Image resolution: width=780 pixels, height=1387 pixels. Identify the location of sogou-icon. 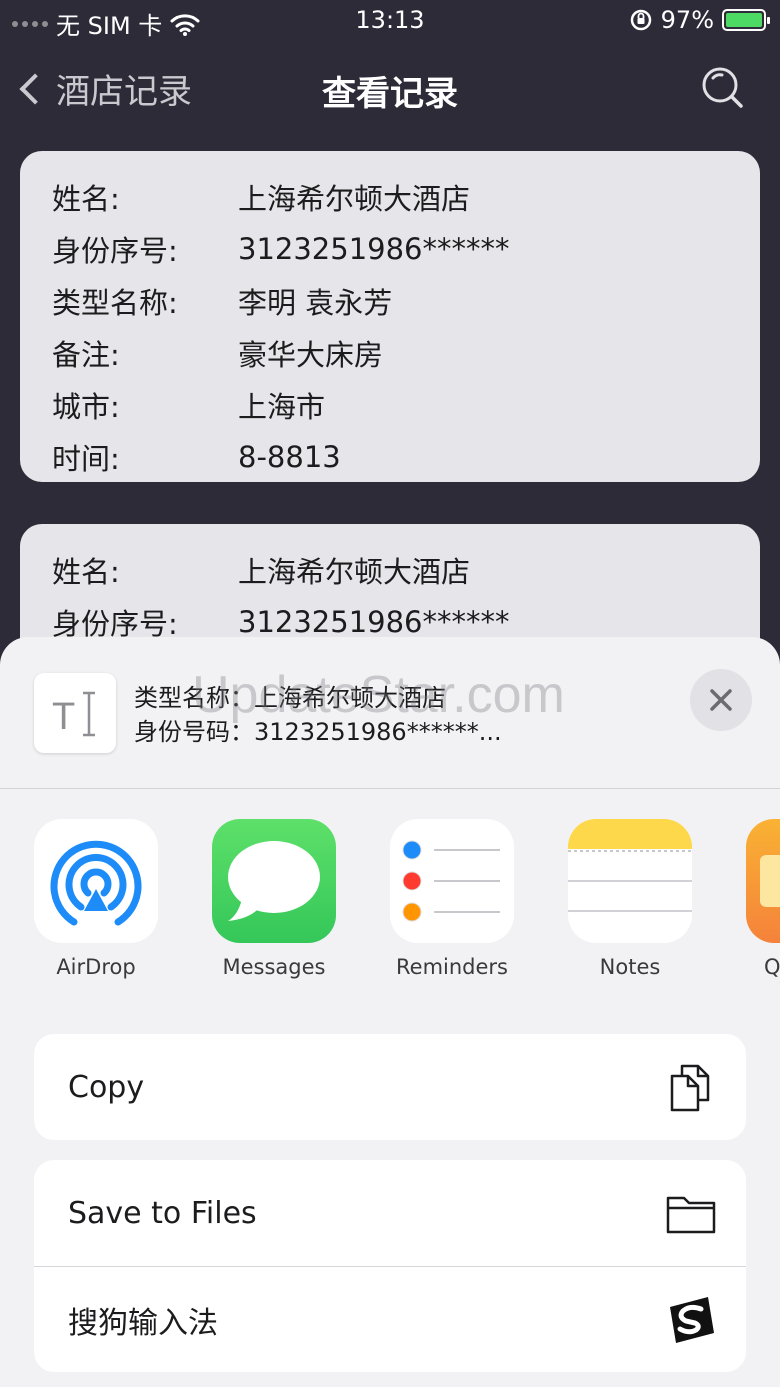
(692, 1319).